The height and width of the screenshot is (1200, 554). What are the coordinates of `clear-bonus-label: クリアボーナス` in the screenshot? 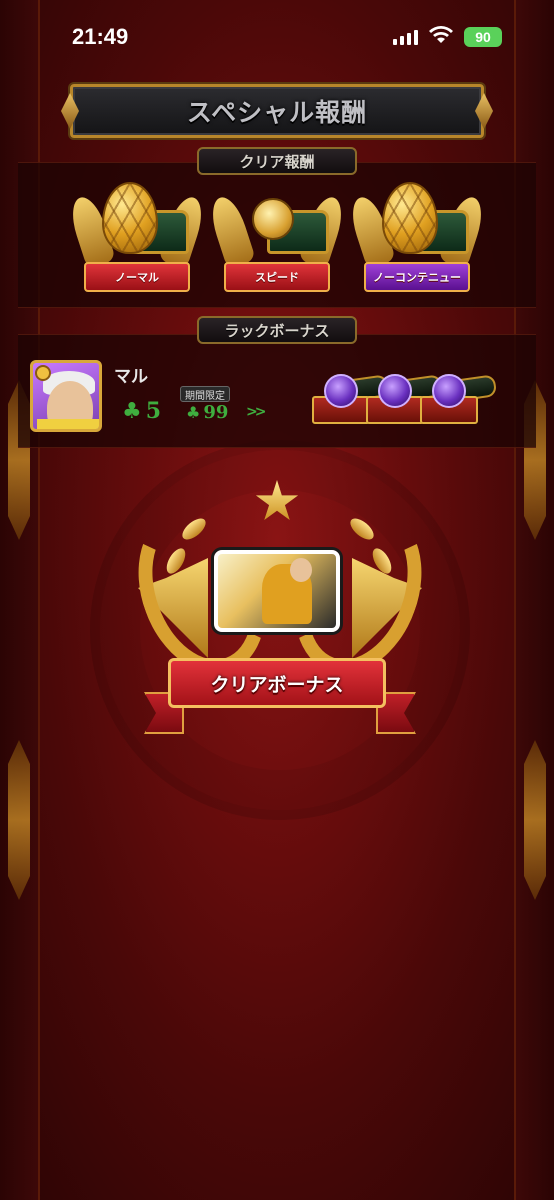 It's located at (277, 683).